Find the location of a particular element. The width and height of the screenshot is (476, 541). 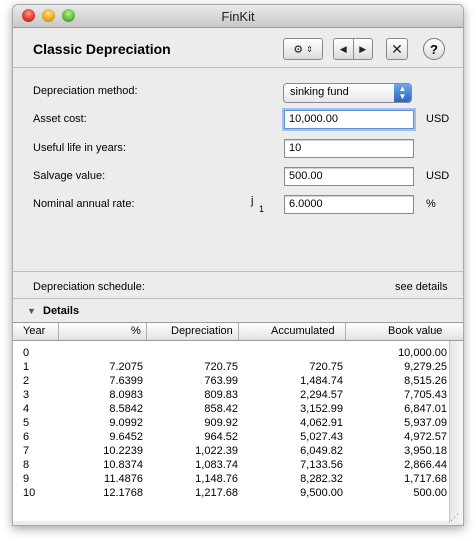

cell-book-value: 8,515.26 is located at coordinates (425, 381).